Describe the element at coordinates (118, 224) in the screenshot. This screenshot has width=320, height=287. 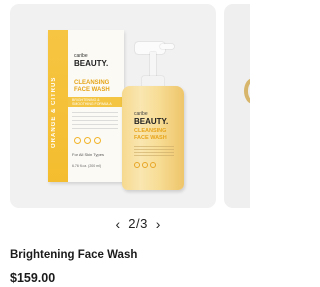
I see `chevron-left-icon: ‹` at that location.